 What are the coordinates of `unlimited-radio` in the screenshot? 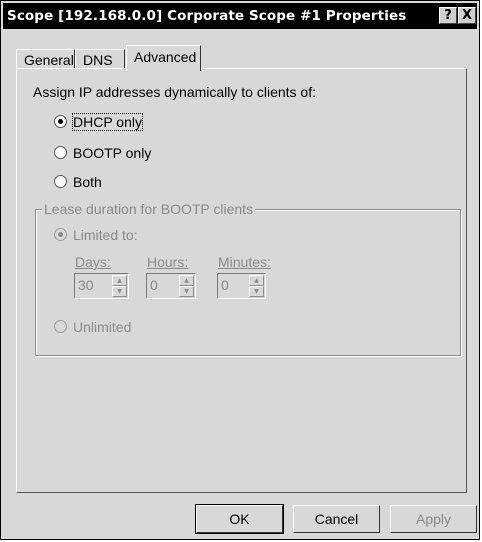 It's located at (60, 326).